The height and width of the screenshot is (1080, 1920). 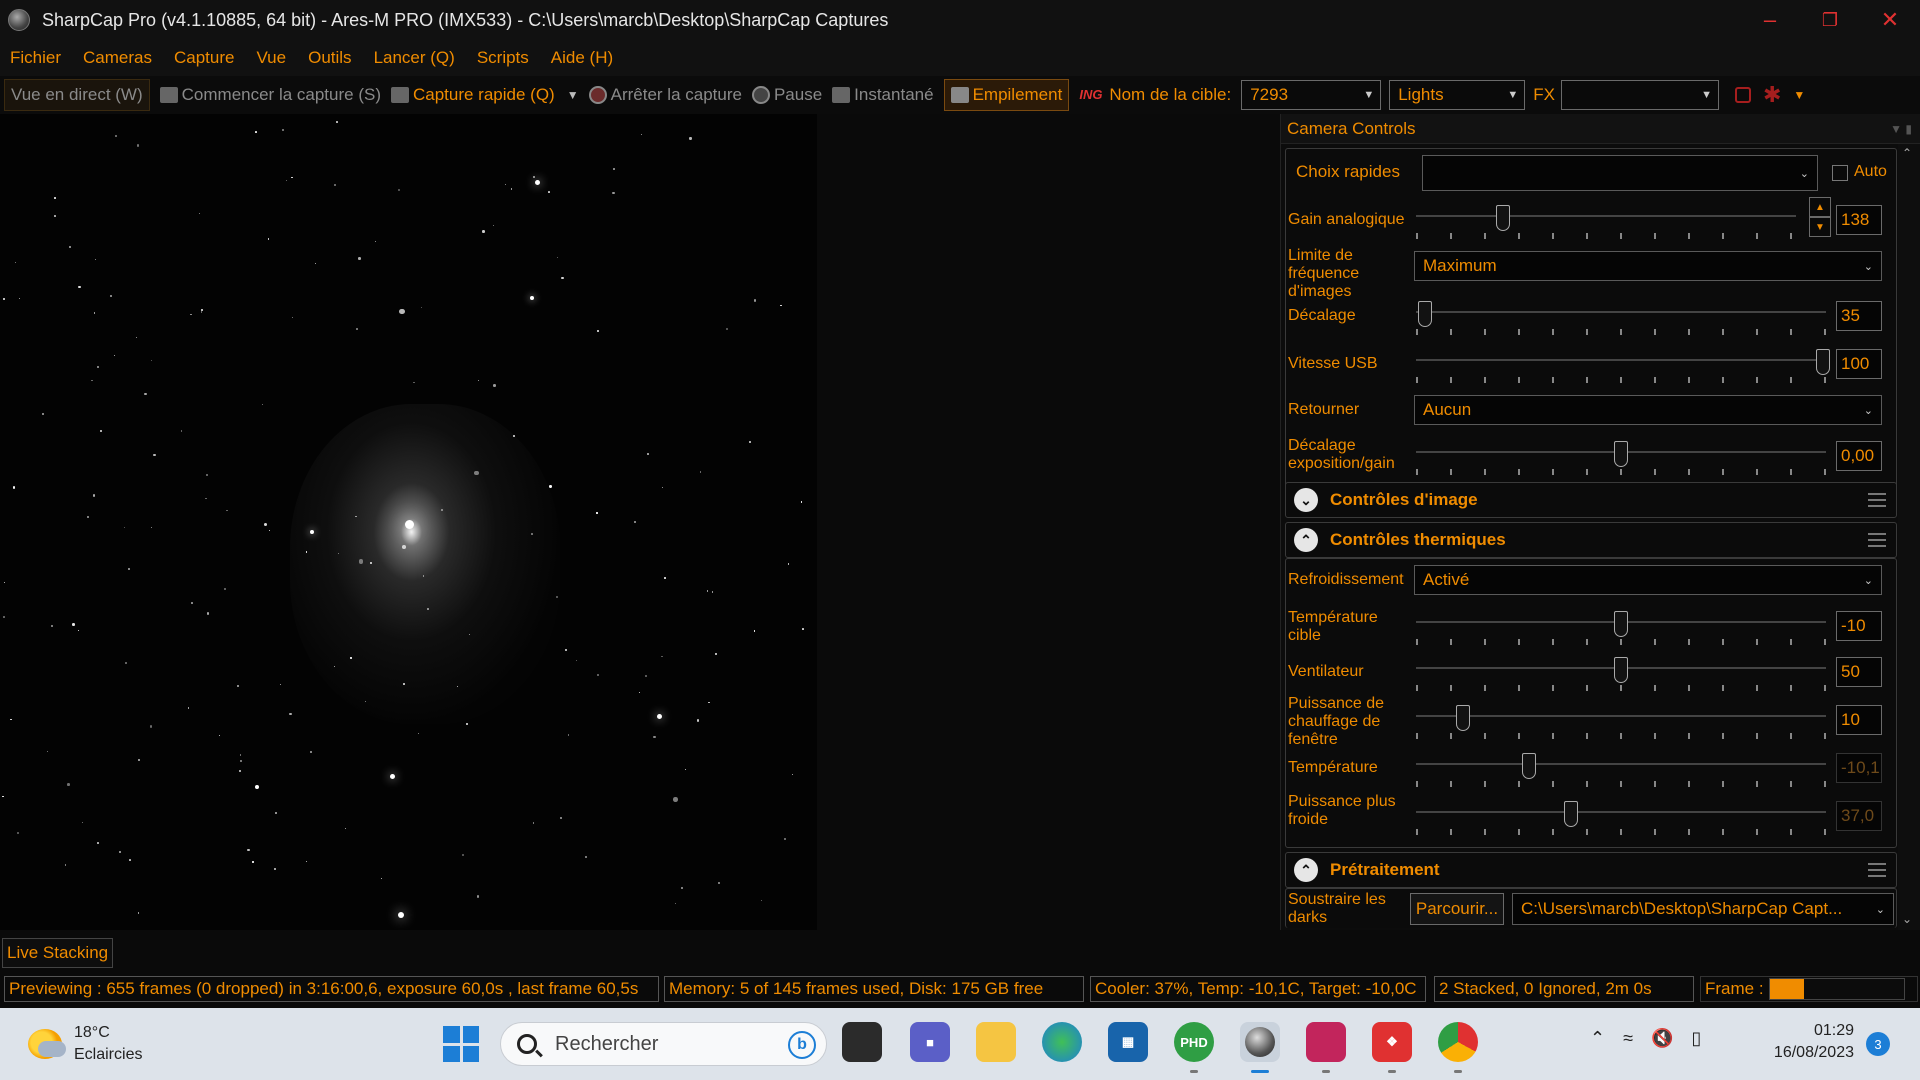 What do you see at coordinates (1859, 672) in the screenshot?
I see `fan-value: 50` at bounding box center [1859, 672].